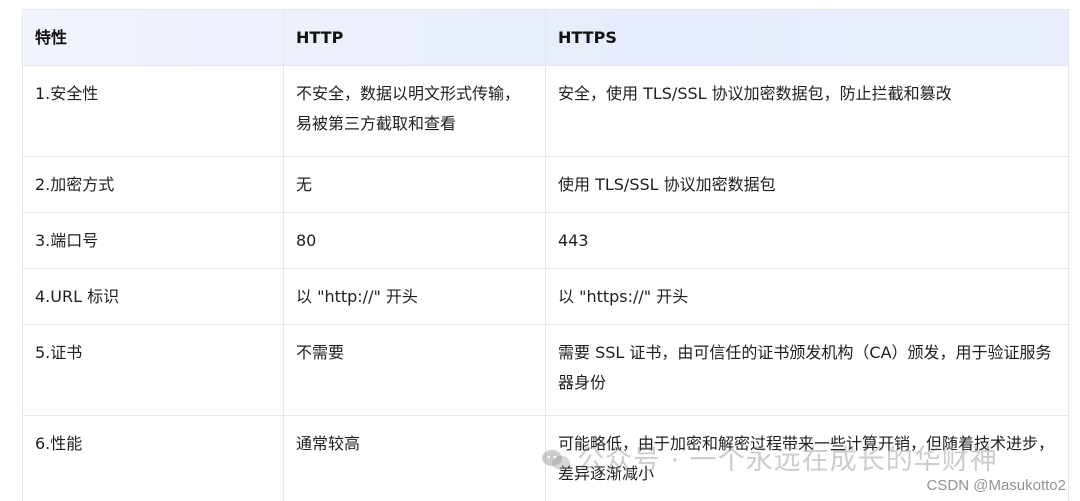 The height and width of the screenshot is (501, 1080). I want to click on watermark-text: 公众号 · 一个永远在成长的华财神, so click(787, 460).